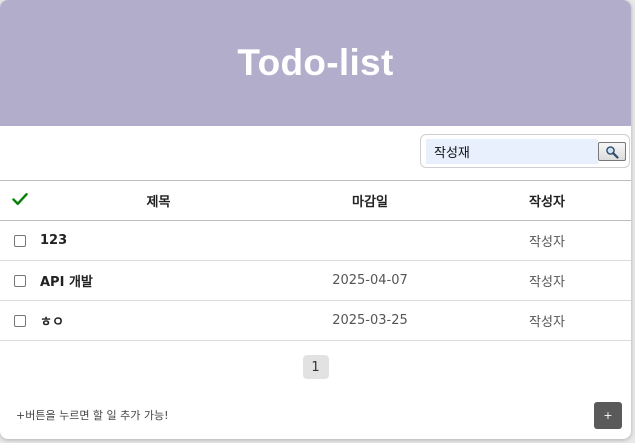 This screenshot has height=443, width=635. What do you see at coordinates (370, 280) in the screenshot?
I see `todo-due-date: 2025-04-07` at bounding box center [370, 280].